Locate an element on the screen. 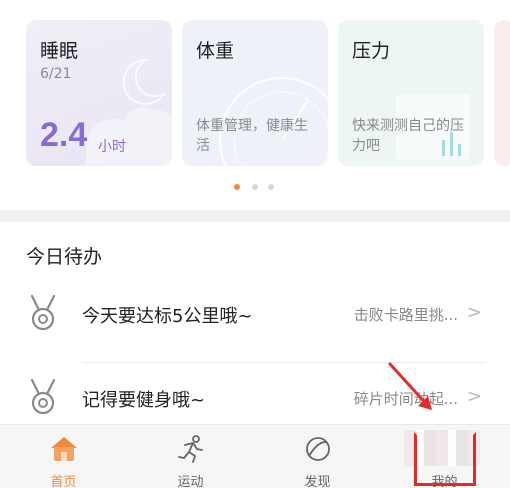 This screenshot has height=488, width=510. tab-home: 首页 is located at coordinates (63, 456).